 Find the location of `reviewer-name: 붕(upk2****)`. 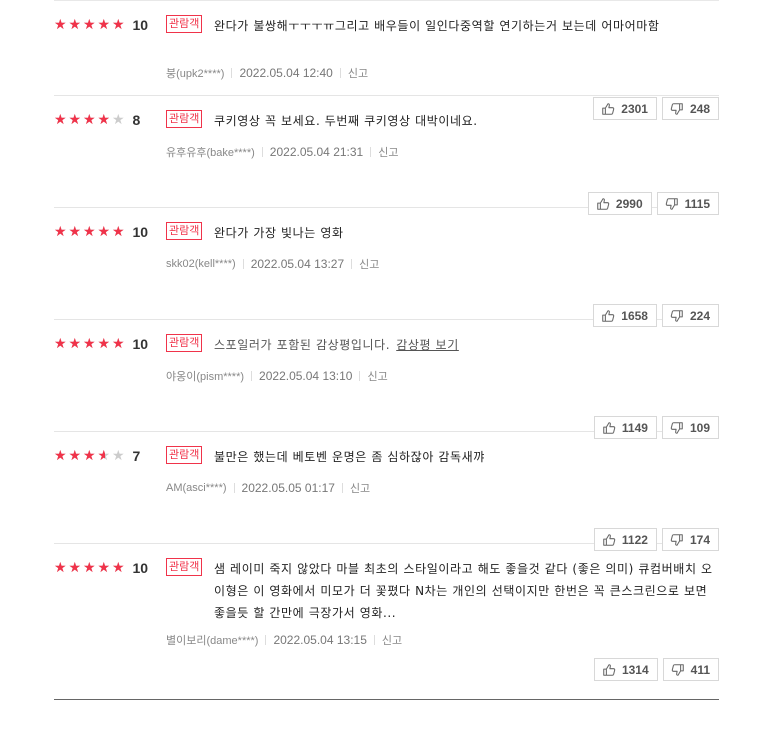

reviewer-name: 붕(upk2****) is located at coordinates (195, 73).